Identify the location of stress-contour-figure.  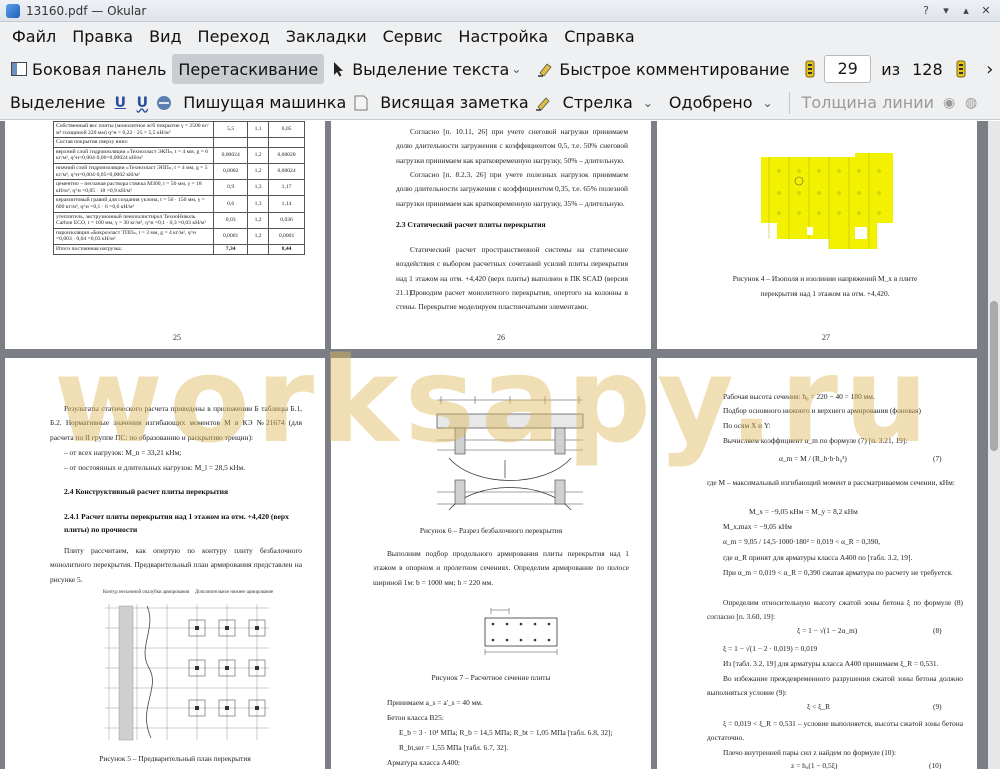
(827, 202).